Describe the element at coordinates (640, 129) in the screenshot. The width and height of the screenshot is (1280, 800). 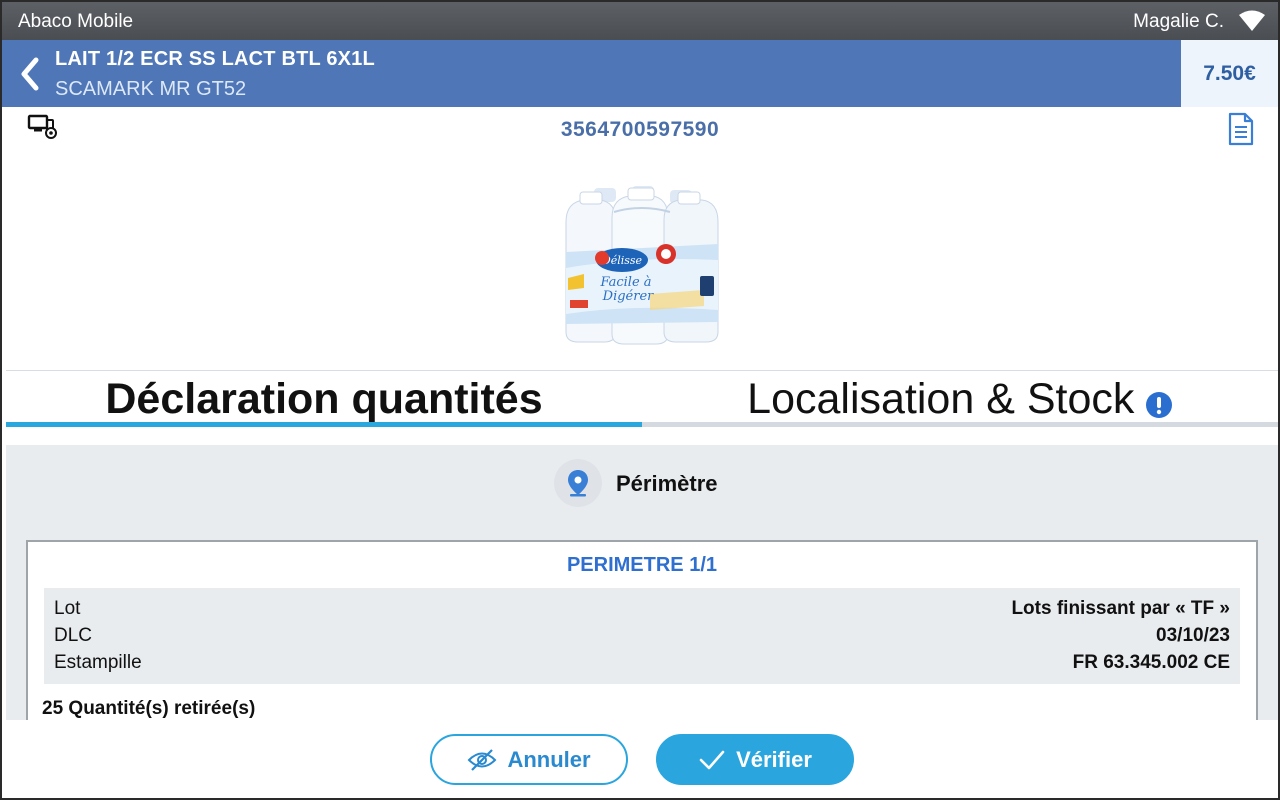
I see `product-barcode: 3564700597590` at that location.